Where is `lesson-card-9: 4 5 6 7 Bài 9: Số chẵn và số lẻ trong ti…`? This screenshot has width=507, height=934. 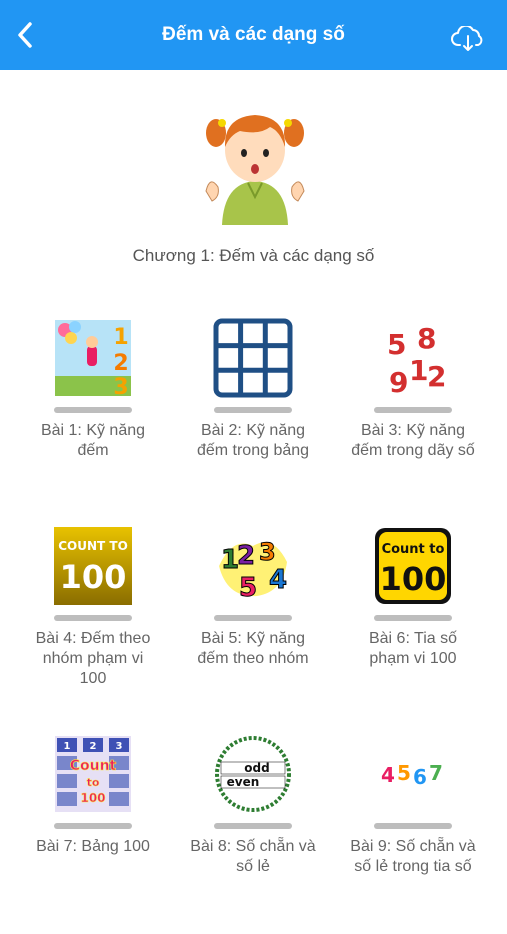
lesson-card-9: 4 5 6 7 Bài 9: Số chẵn và số lẻ trong ti… is located at coordinates (413, 834).